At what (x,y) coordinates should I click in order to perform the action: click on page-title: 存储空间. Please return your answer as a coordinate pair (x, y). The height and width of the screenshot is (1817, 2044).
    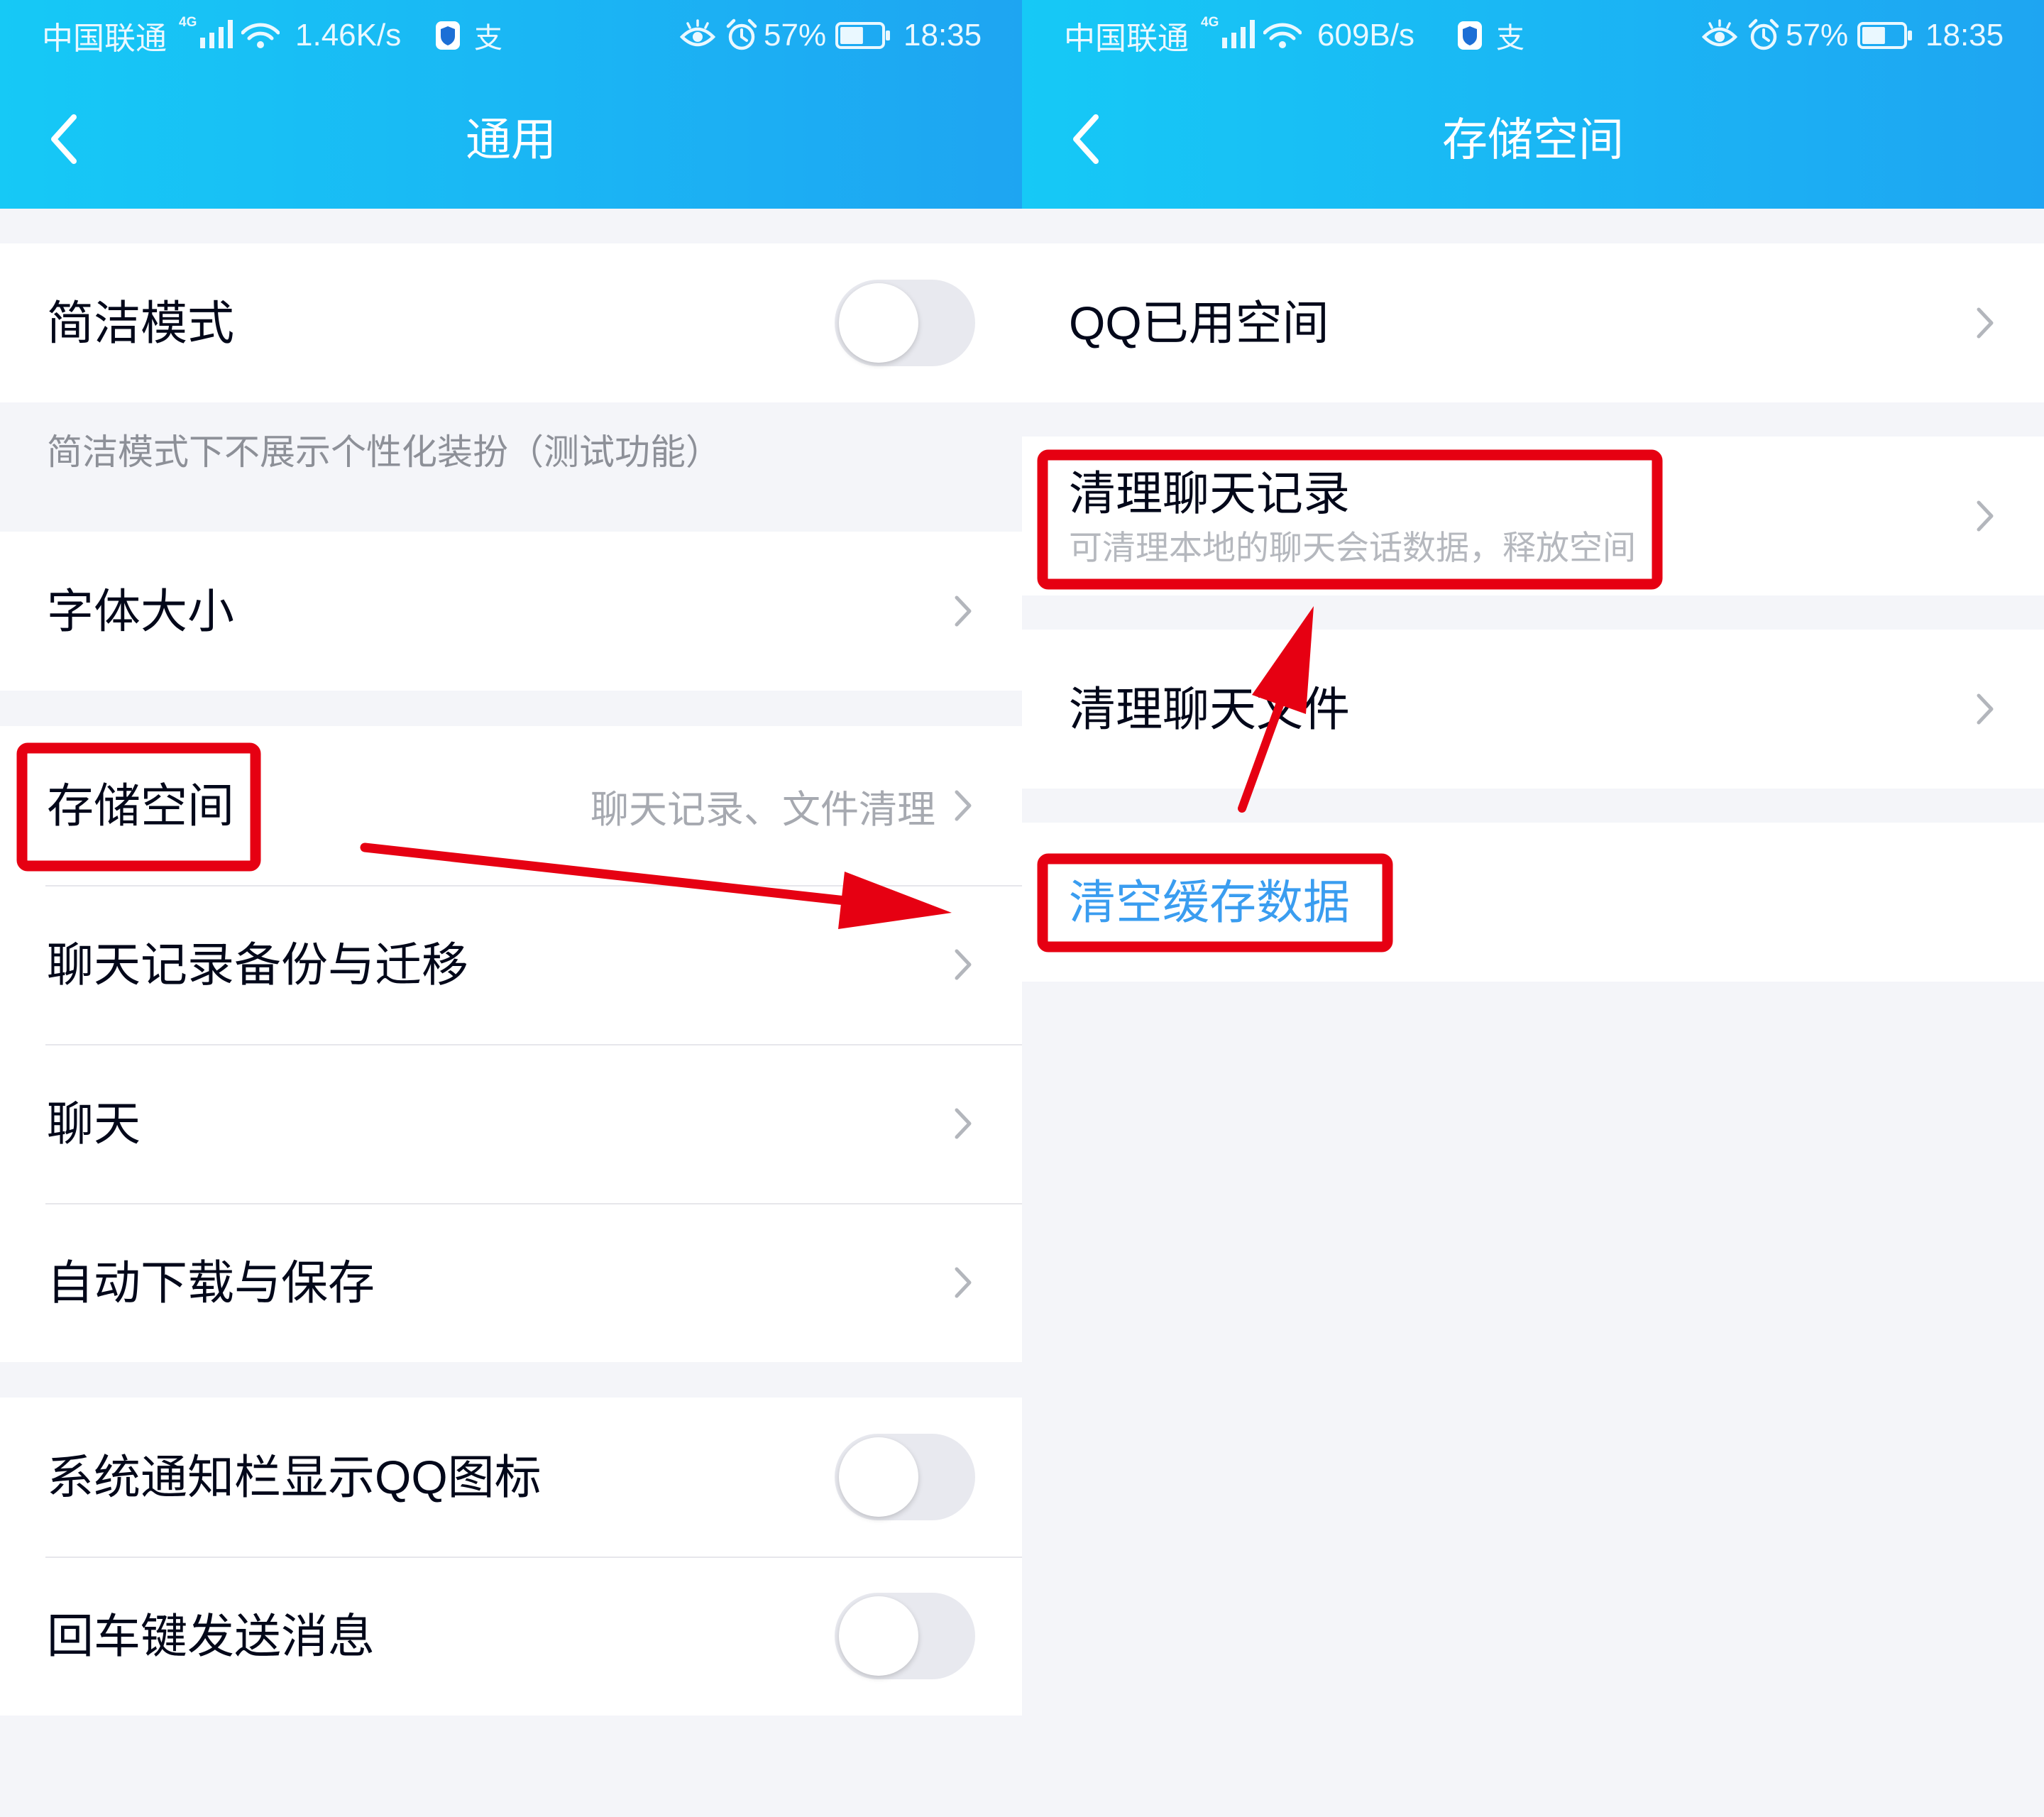
    Looking at the image, I should click on (1533, 139).